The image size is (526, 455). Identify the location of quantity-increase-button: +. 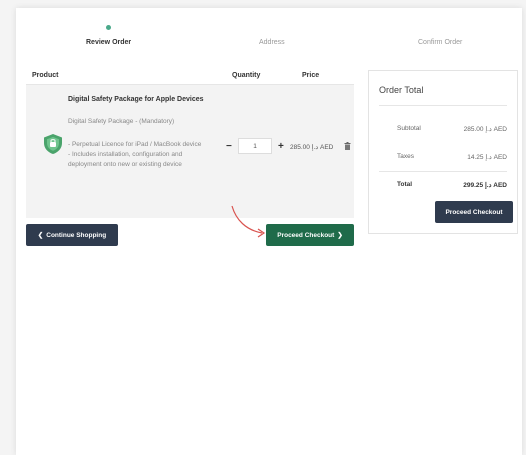
(281, 147).